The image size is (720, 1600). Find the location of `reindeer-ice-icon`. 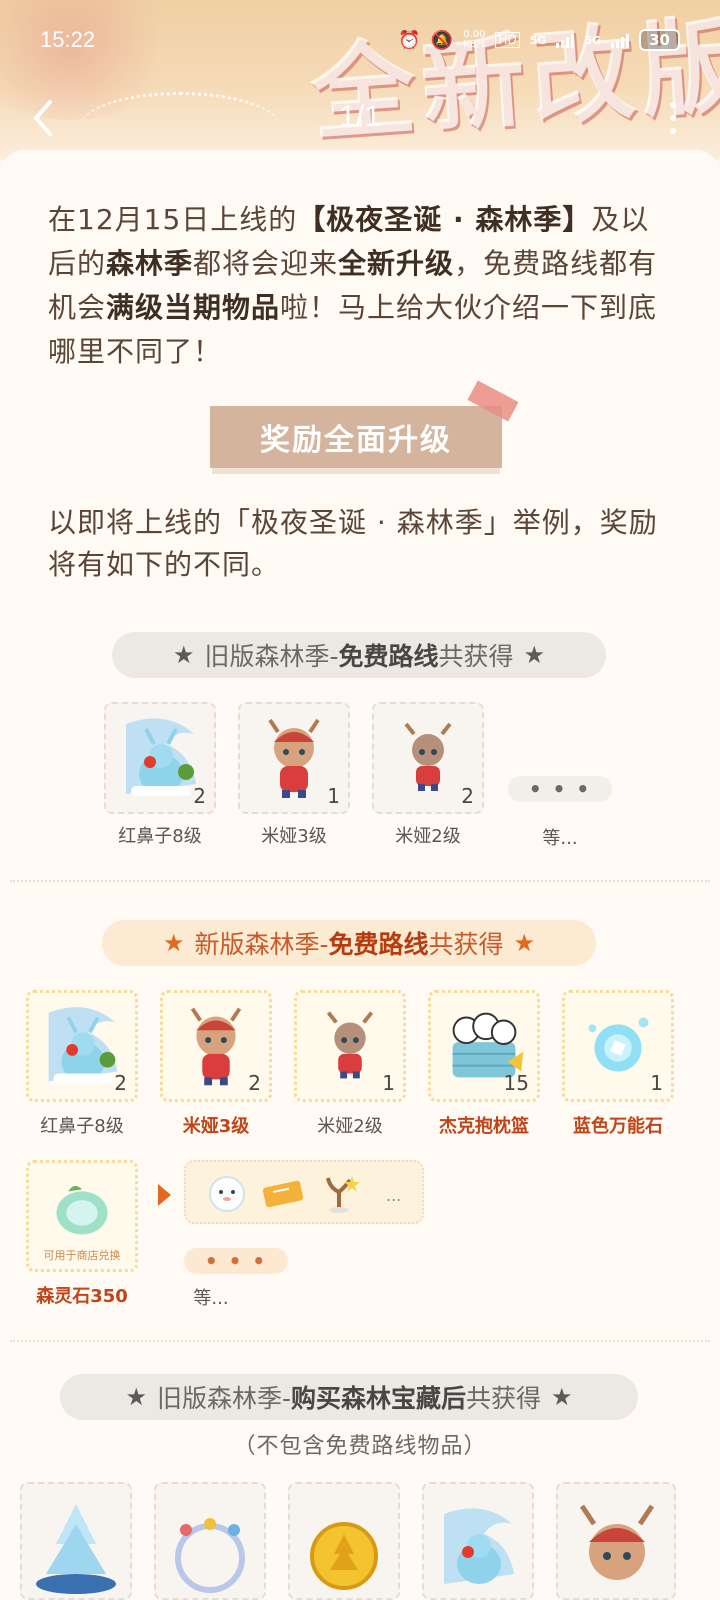

reindeer-ice-icon is located at coordinates (479, 1546).